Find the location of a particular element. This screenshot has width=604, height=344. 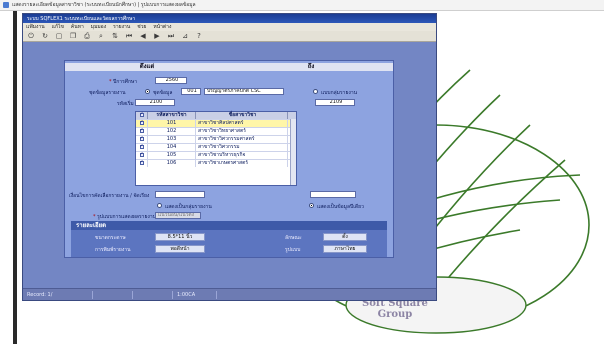

single-year-radio is located at coordinates (311, 205).